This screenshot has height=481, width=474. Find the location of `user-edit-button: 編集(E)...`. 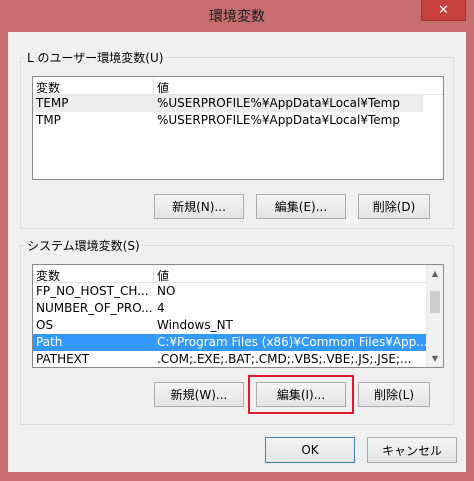

user-edit-button: 編集(E)... is located at coordinates (301, 206).